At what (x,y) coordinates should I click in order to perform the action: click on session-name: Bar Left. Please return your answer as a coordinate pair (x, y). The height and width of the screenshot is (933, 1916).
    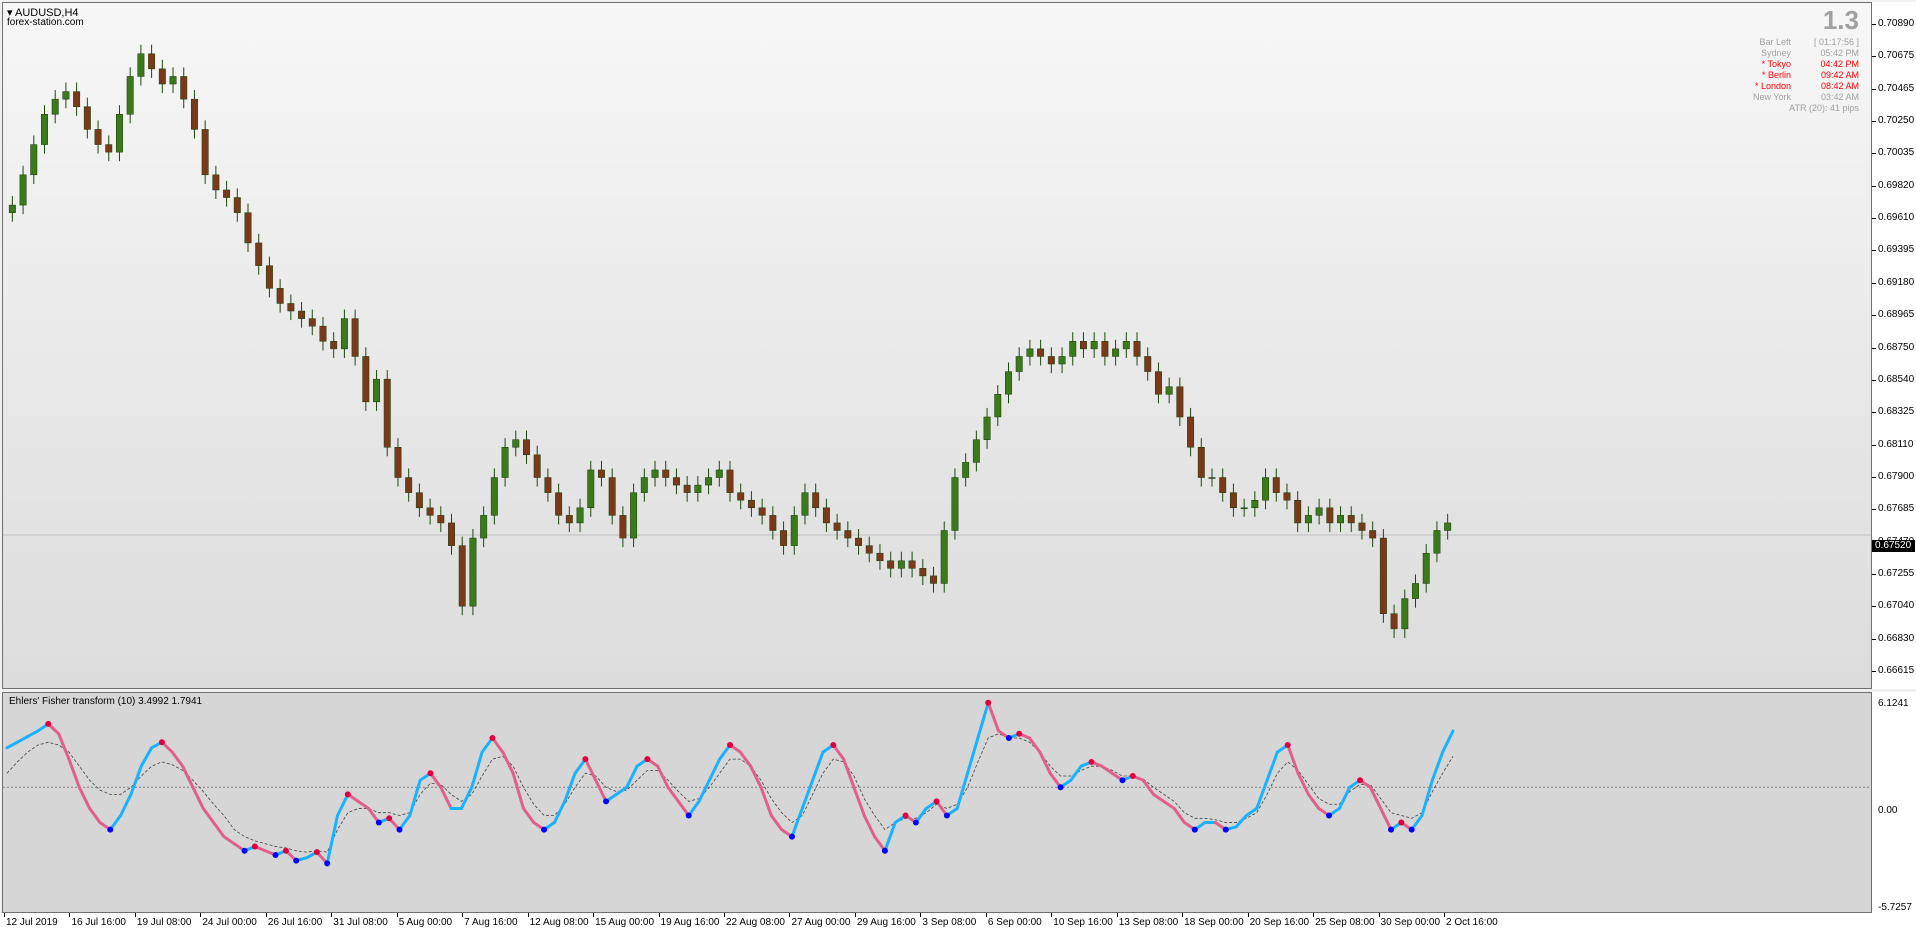
    Looking at the image, I should click on (1775, 42).